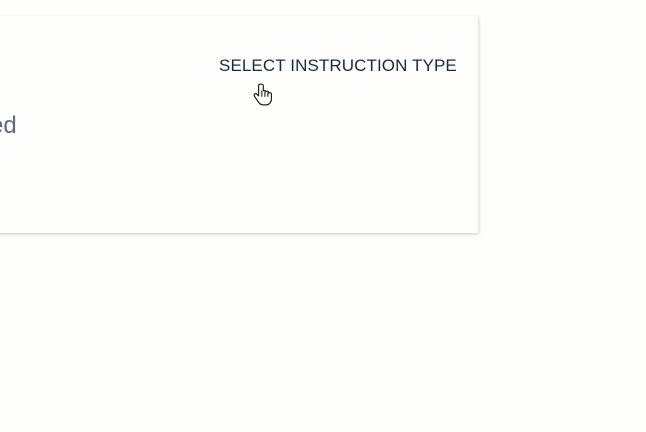 The image size is (646, 432). I want to click on hand-pointer-icon, so click(262, 94).